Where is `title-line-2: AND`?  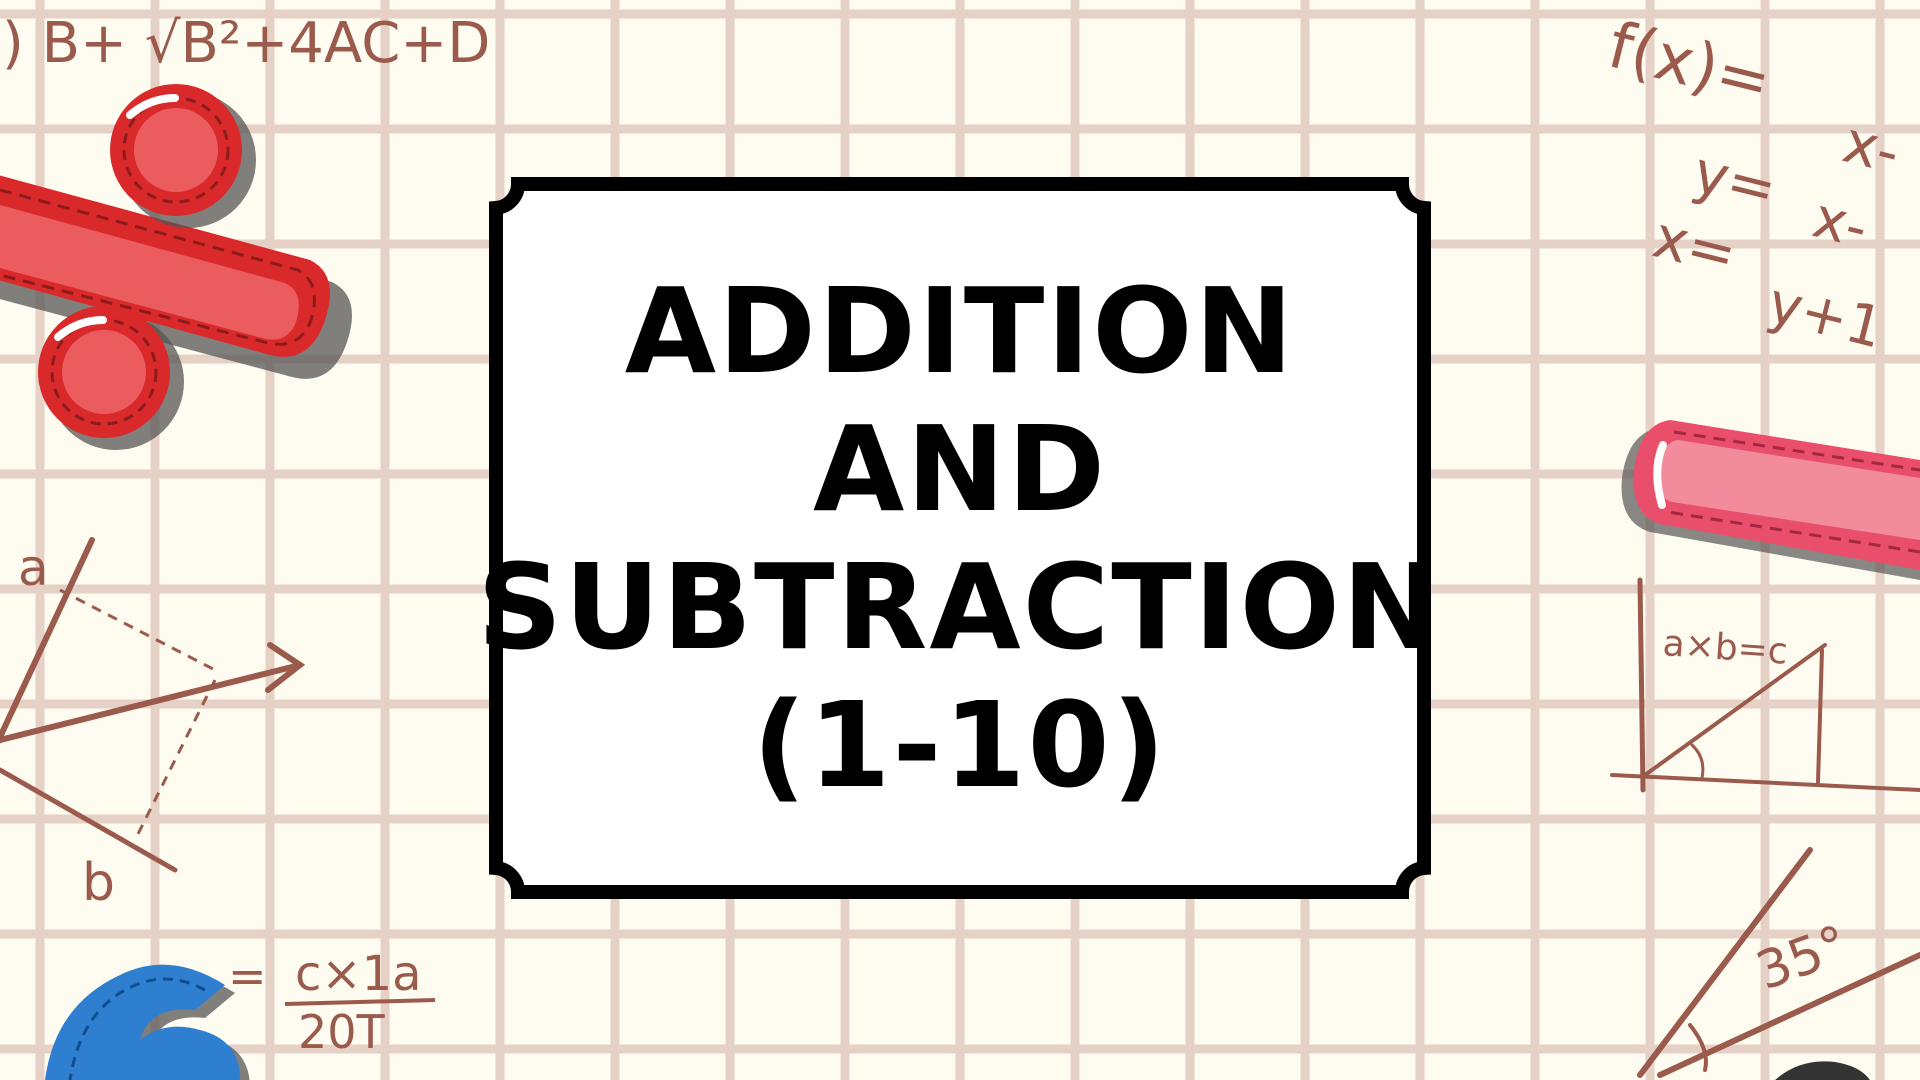 title-line-2: AND is located at coordinates (960, 469).